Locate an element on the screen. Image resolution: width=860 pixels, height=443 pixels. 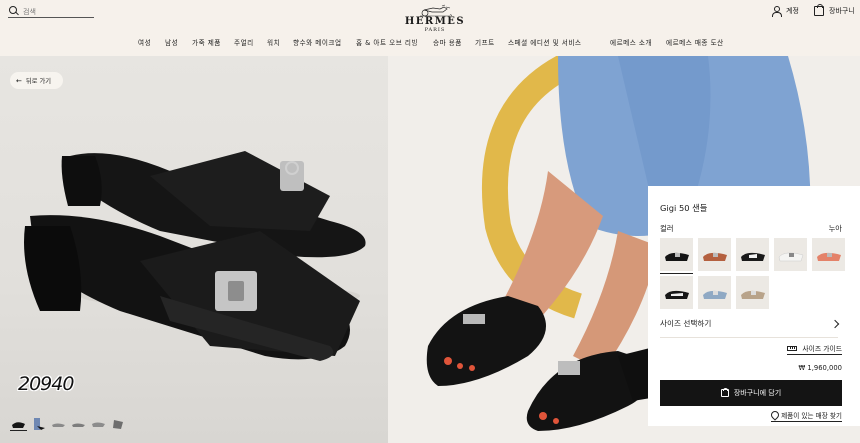
search-input is located at coordinates (58, 11).